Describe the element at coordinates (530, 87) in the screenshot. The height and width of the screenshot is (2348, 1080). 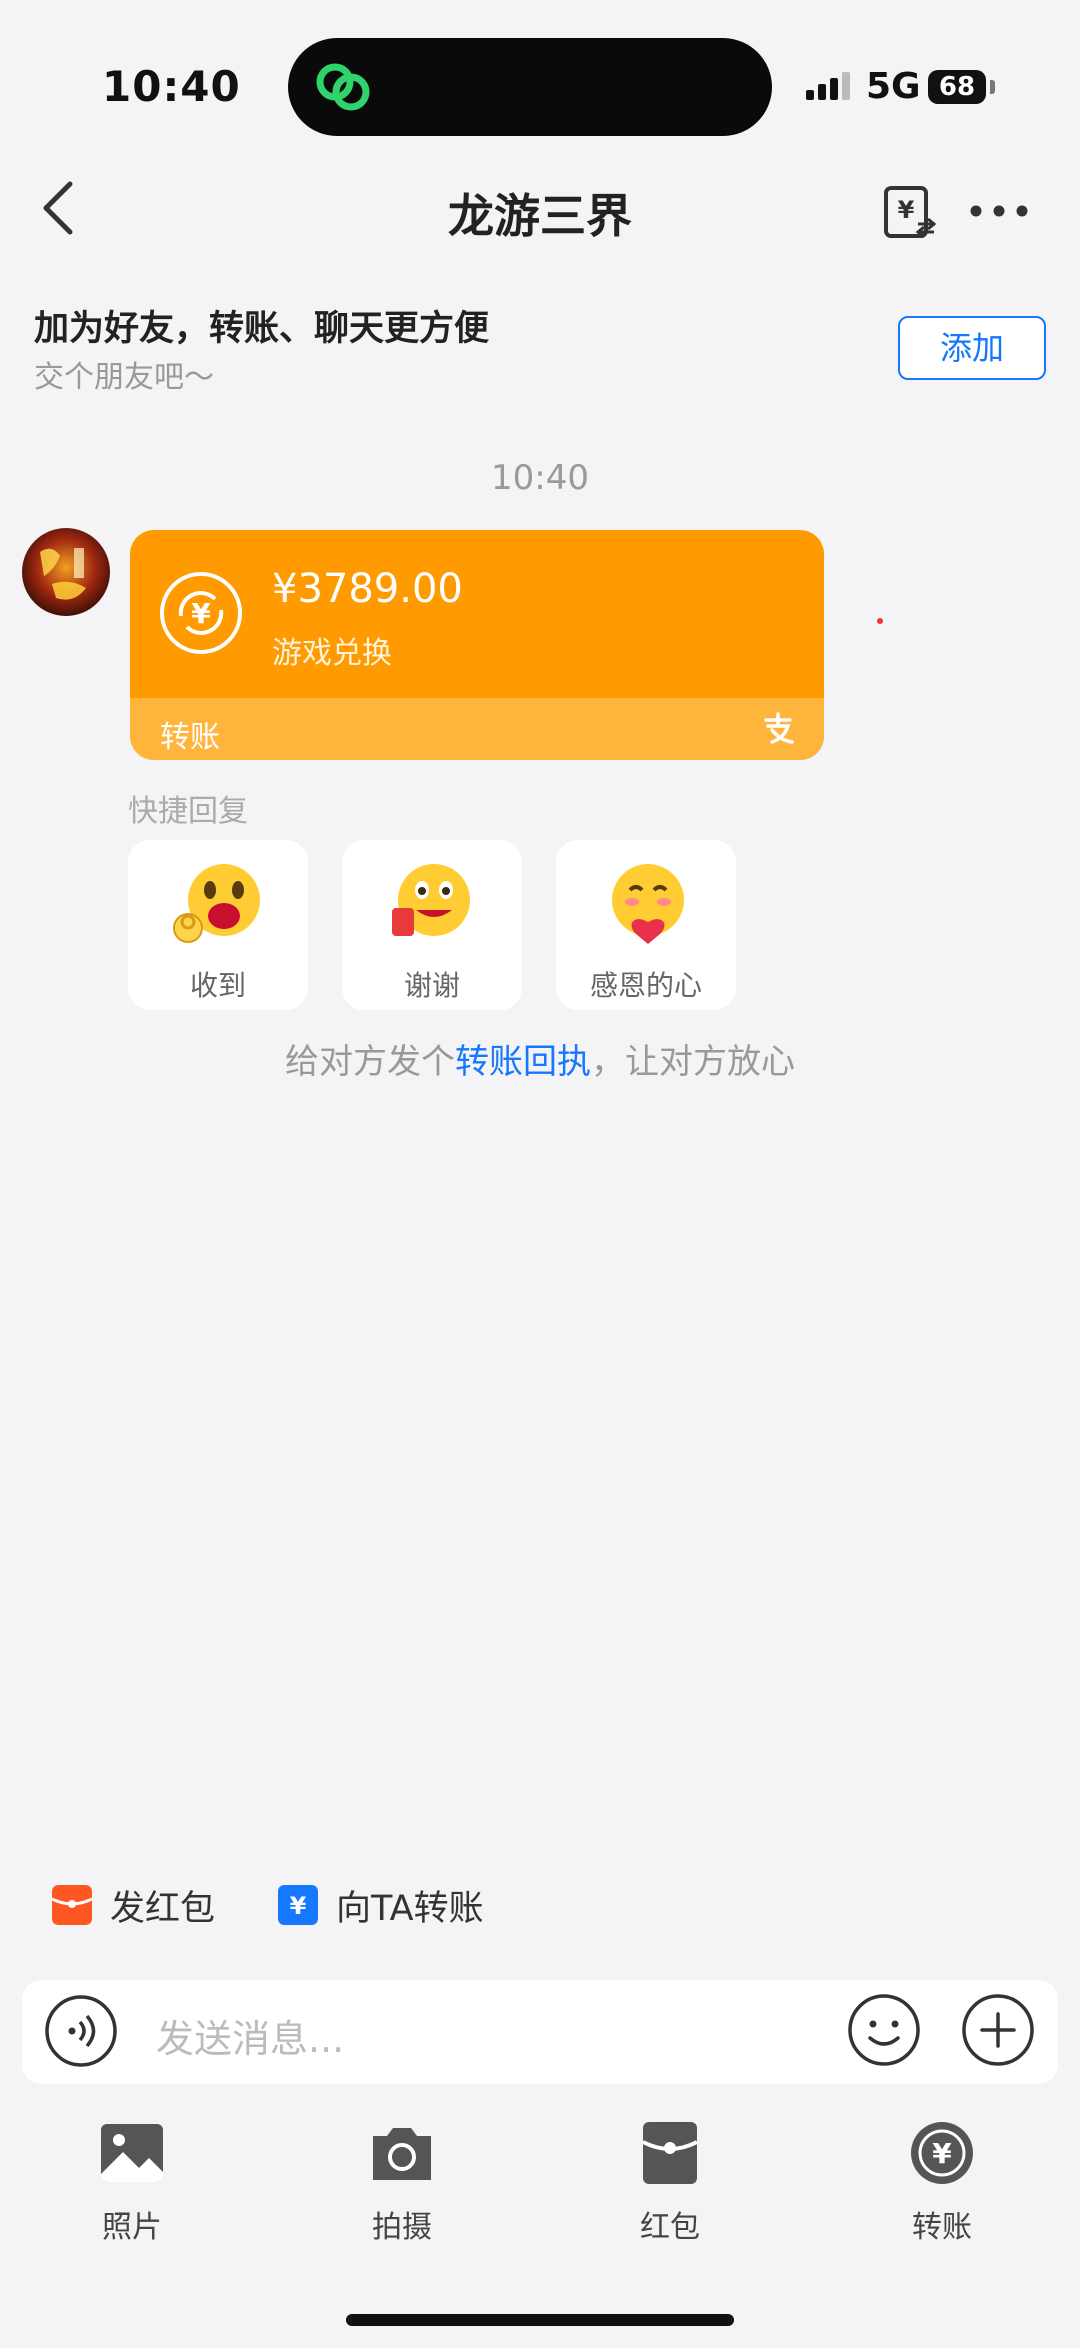
I see `dynamic-island` at that location.